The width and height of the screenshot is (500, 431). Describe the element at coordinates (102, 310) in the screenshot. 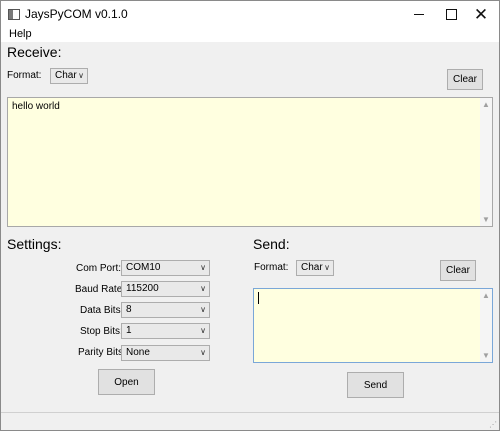

I see `data-bits-label: Data Bits:` at that location.